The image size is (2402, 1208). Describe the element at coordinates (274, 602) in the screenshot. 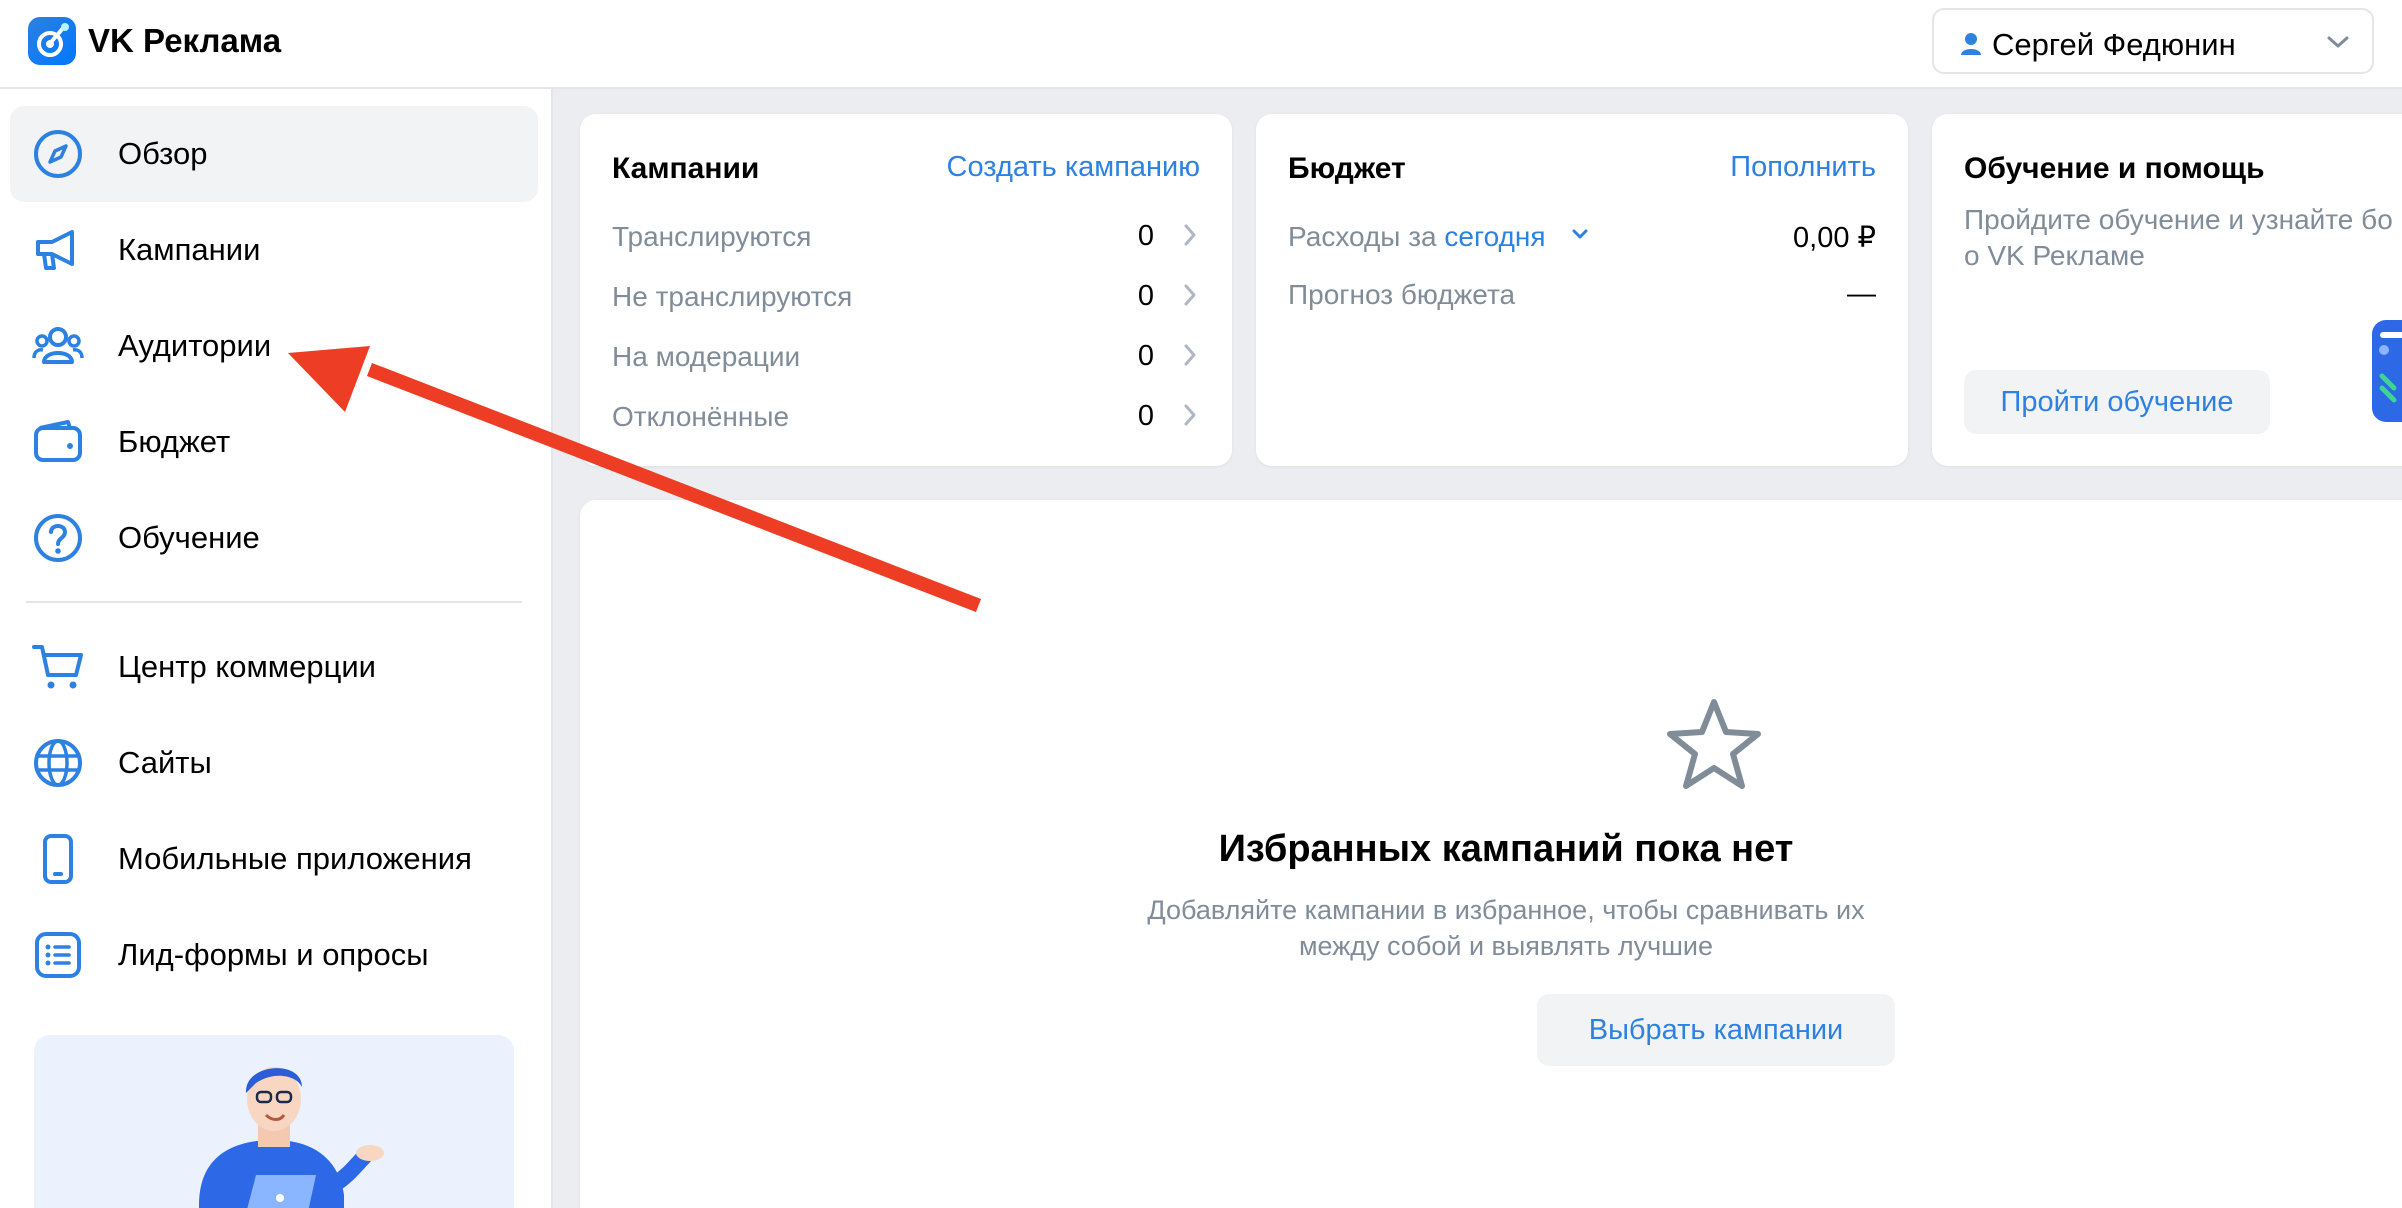

I see `sidebar-divider` at that location.